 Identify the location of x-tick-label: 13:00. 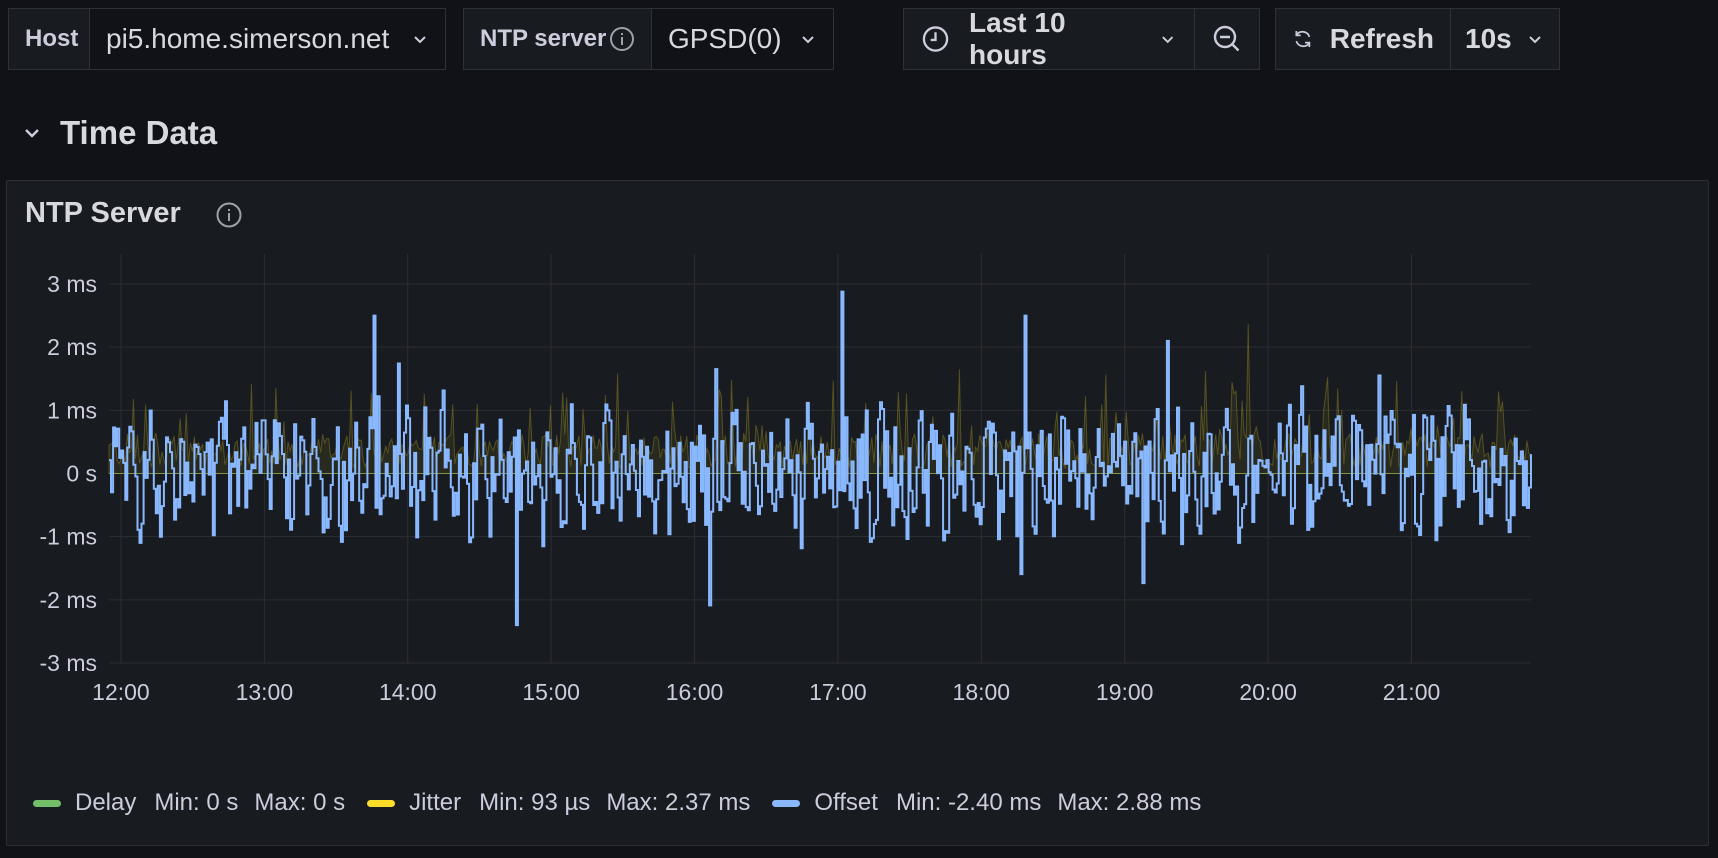
(265, 692).